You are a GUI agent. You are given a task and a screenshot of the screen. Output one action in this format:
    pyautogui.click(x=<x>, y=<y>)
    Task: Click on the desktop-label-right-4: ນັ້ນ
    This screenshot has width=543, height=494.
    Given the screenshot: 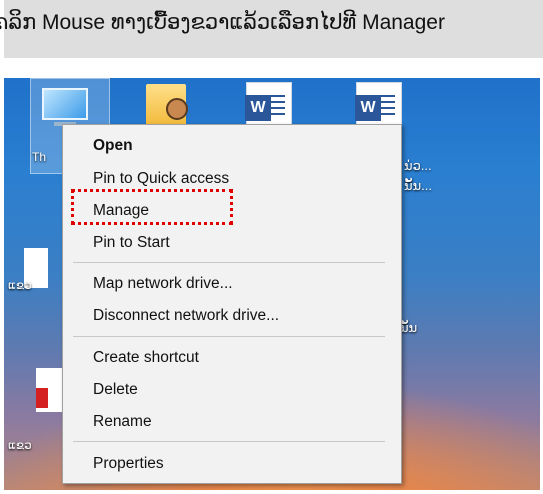 What is the action you would take?
    pyautogui.click(x=409, y=327)
    